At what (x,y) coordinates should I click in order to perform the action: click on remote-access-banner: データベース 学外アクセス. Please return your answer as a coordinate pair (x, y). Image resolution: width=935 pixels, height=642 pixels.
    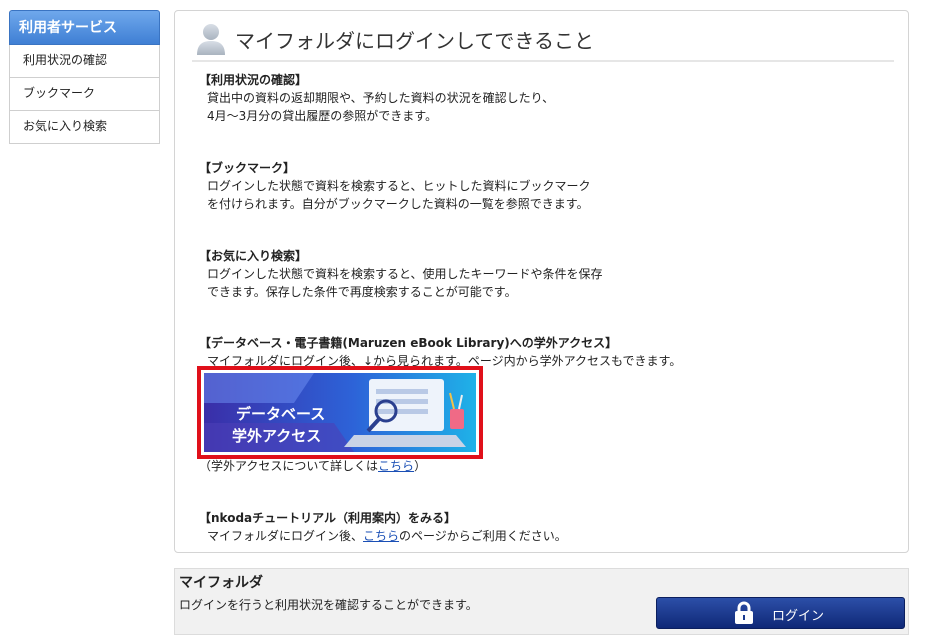
    Looking at the image, I should click on (340, 412).